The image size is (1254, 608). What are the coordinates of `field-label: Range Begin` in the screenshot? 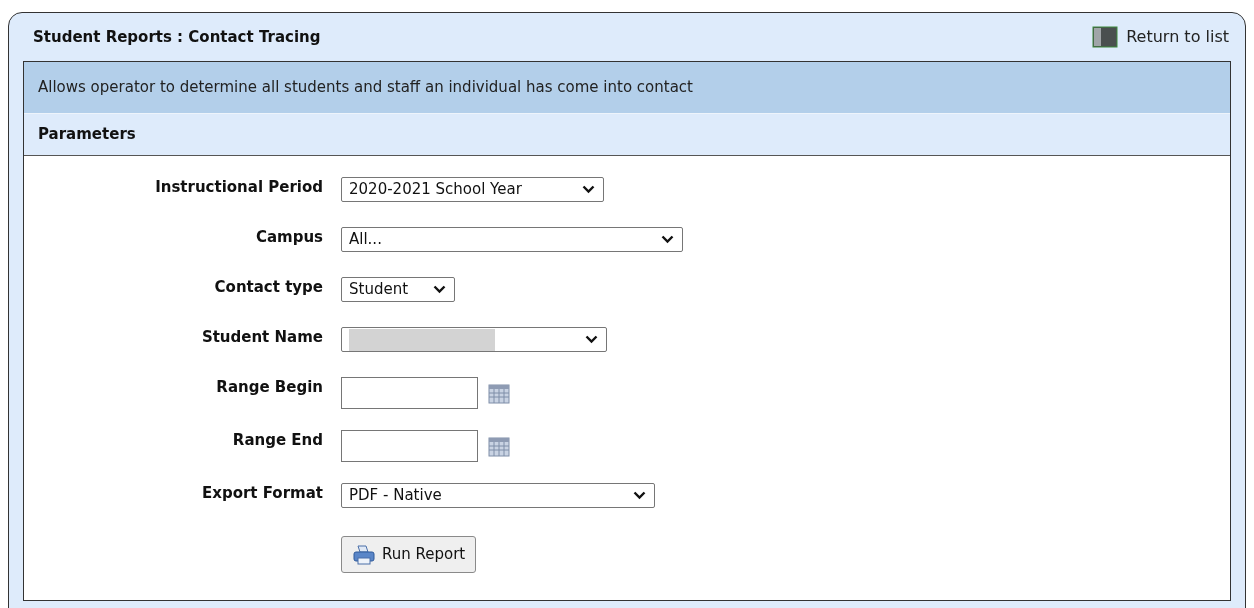 It's located at (269, 387).